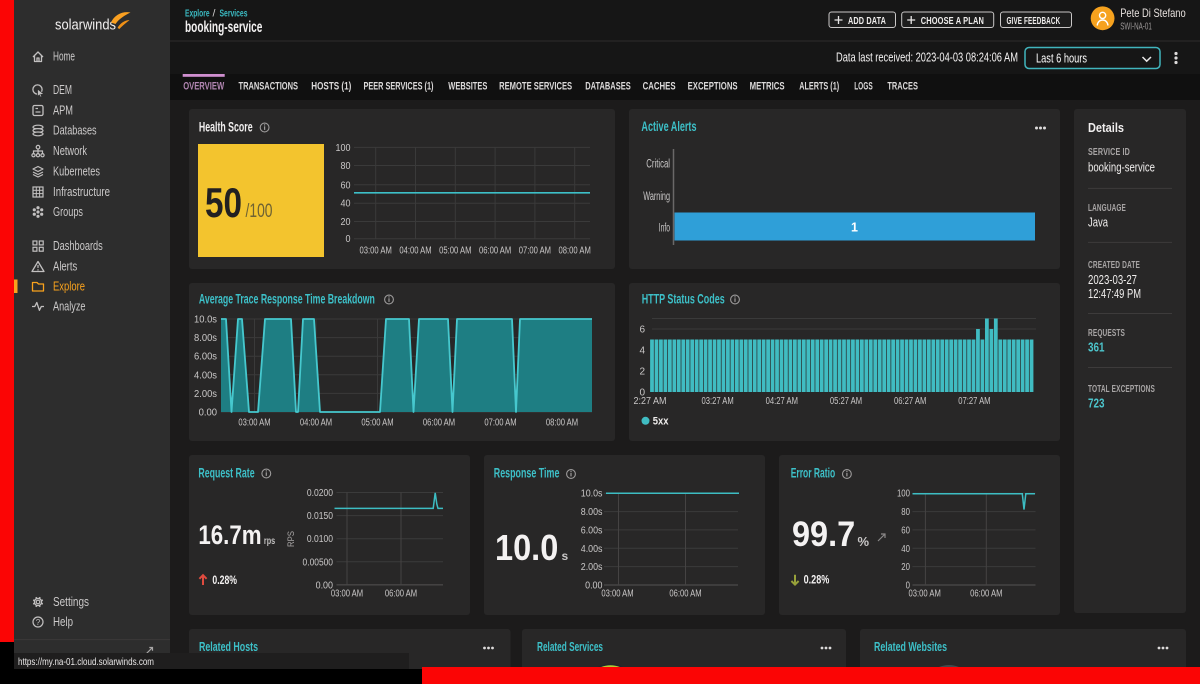 Image resolution: width=1200 pixels, height=684 pixels. I want to click on svg-text: 80, so click(905, 512).